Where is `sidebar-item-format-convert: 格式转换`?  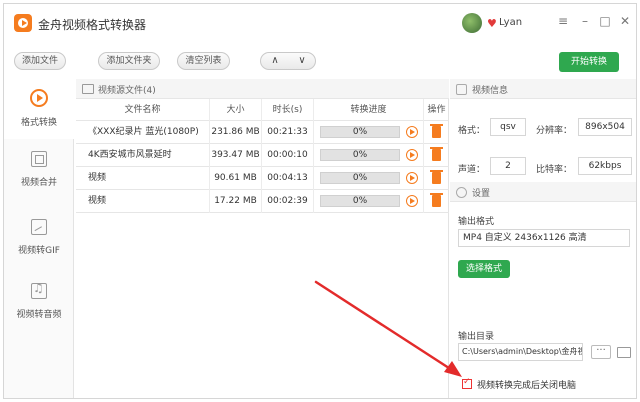 sidebar-item-format-convert: 格式转换 is located at coordinates (39, 109).